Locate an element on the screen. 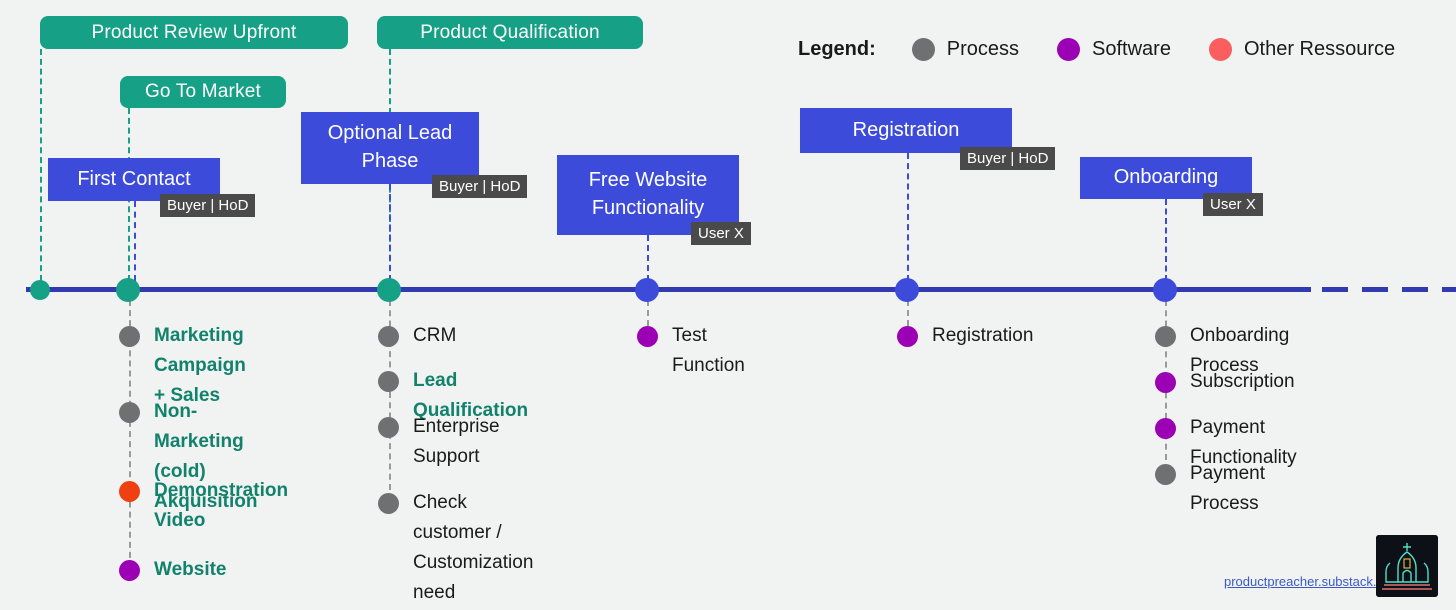 The width and height of the screenshot is (1456, 610). milestone-title: Free Website Functionality is located at coordinates (648, 194).